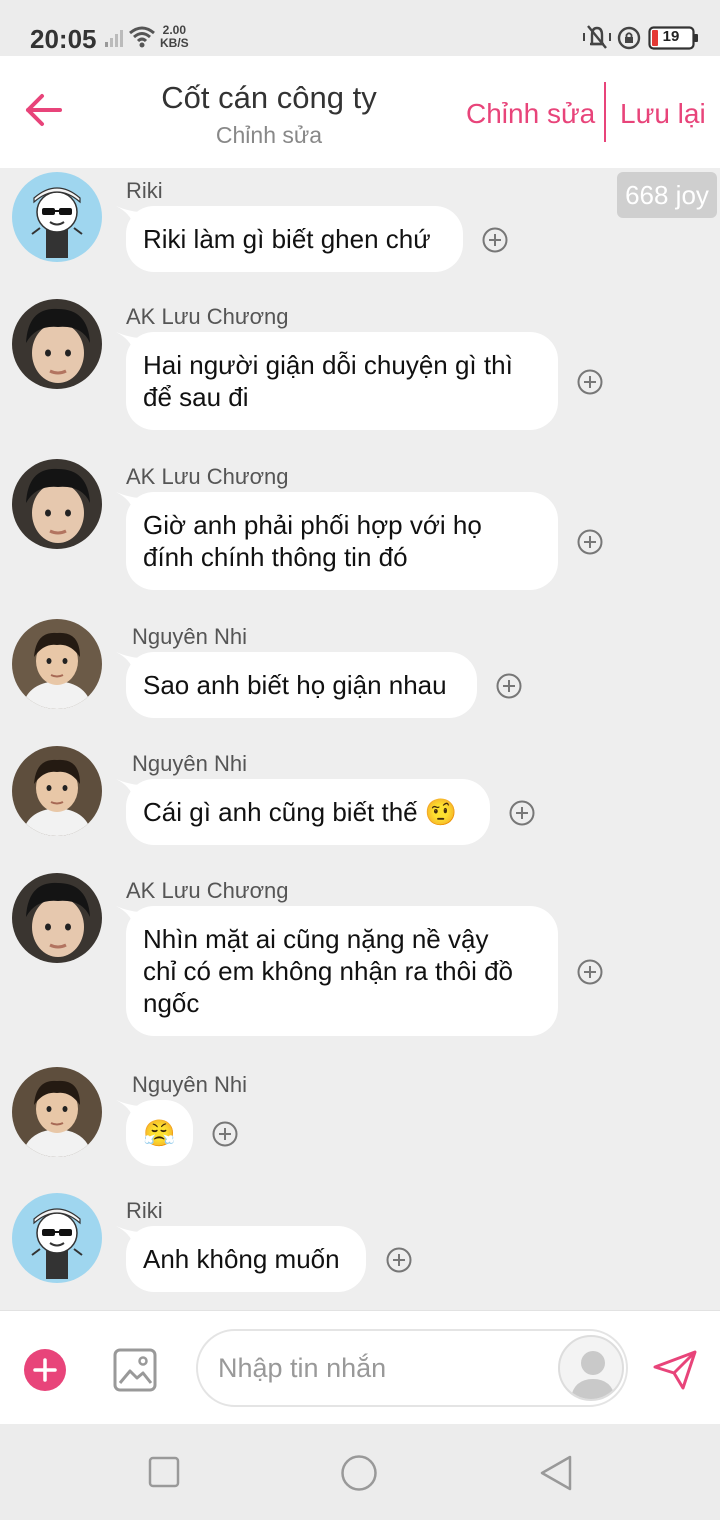 The height and width of the screenshot is (1520, 720). I want to click on message-bubble: Cái gì anh cũng biết thế 🤨, so click(308, 812).